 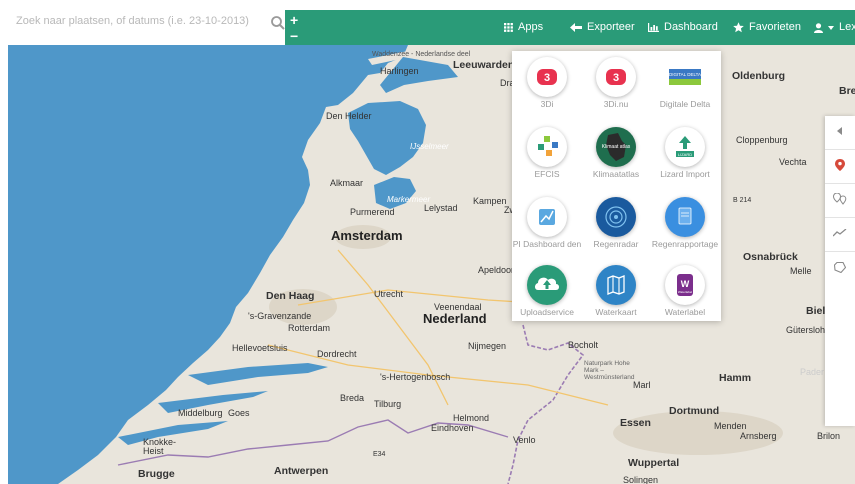 What do you see at coordinates (641, 479) in the screenshot?
I see `map-label: Solingen` at bounding box center [641, 479].